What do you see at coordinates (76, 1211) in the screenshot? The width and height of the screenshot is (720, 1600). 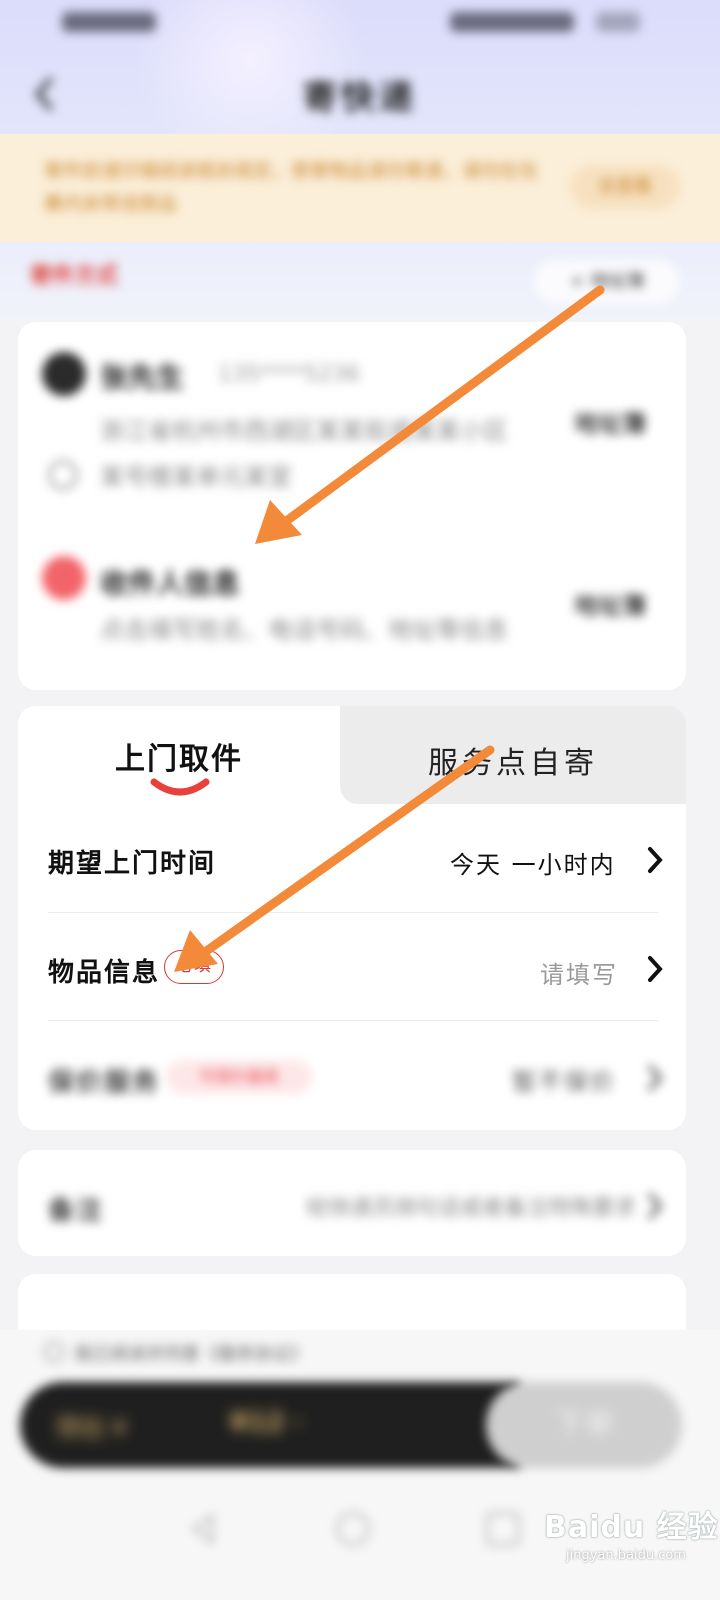 I see `remark-label: 备注` at bounding box center [76, 1211].